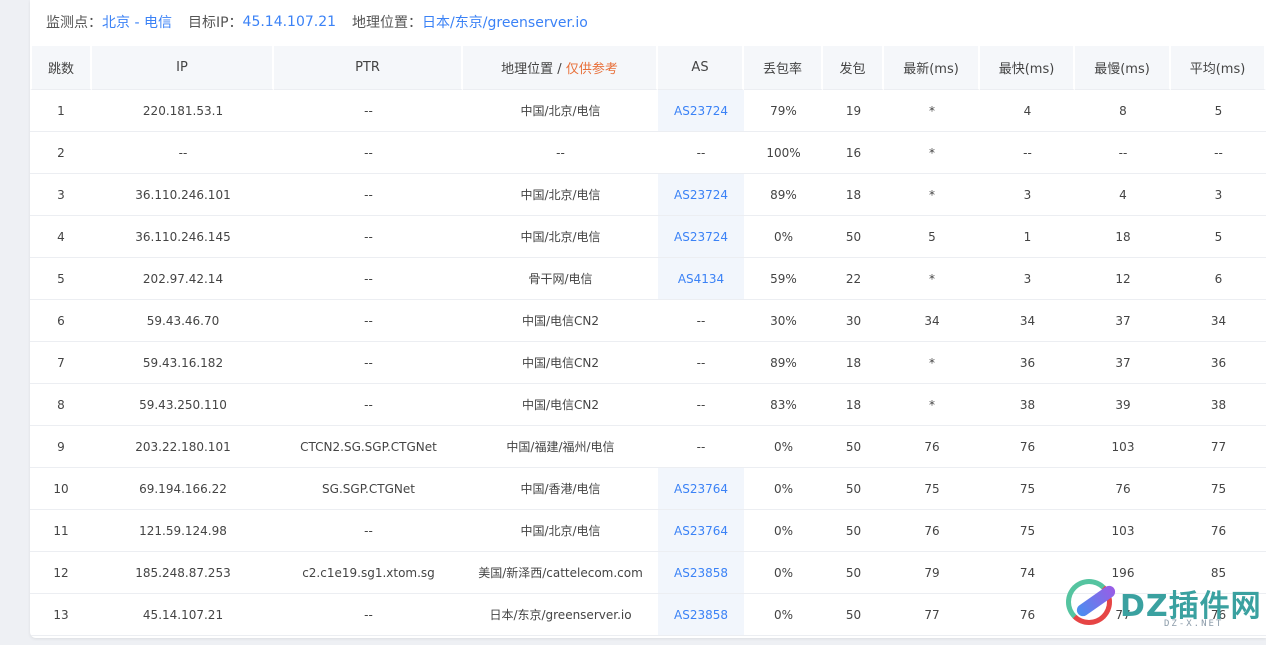 The height and width of the screenshot is (645, 1266). Describe the element at coordinates (1218, 489) in the screenshot. I see `cell-avg: 75` at that location.